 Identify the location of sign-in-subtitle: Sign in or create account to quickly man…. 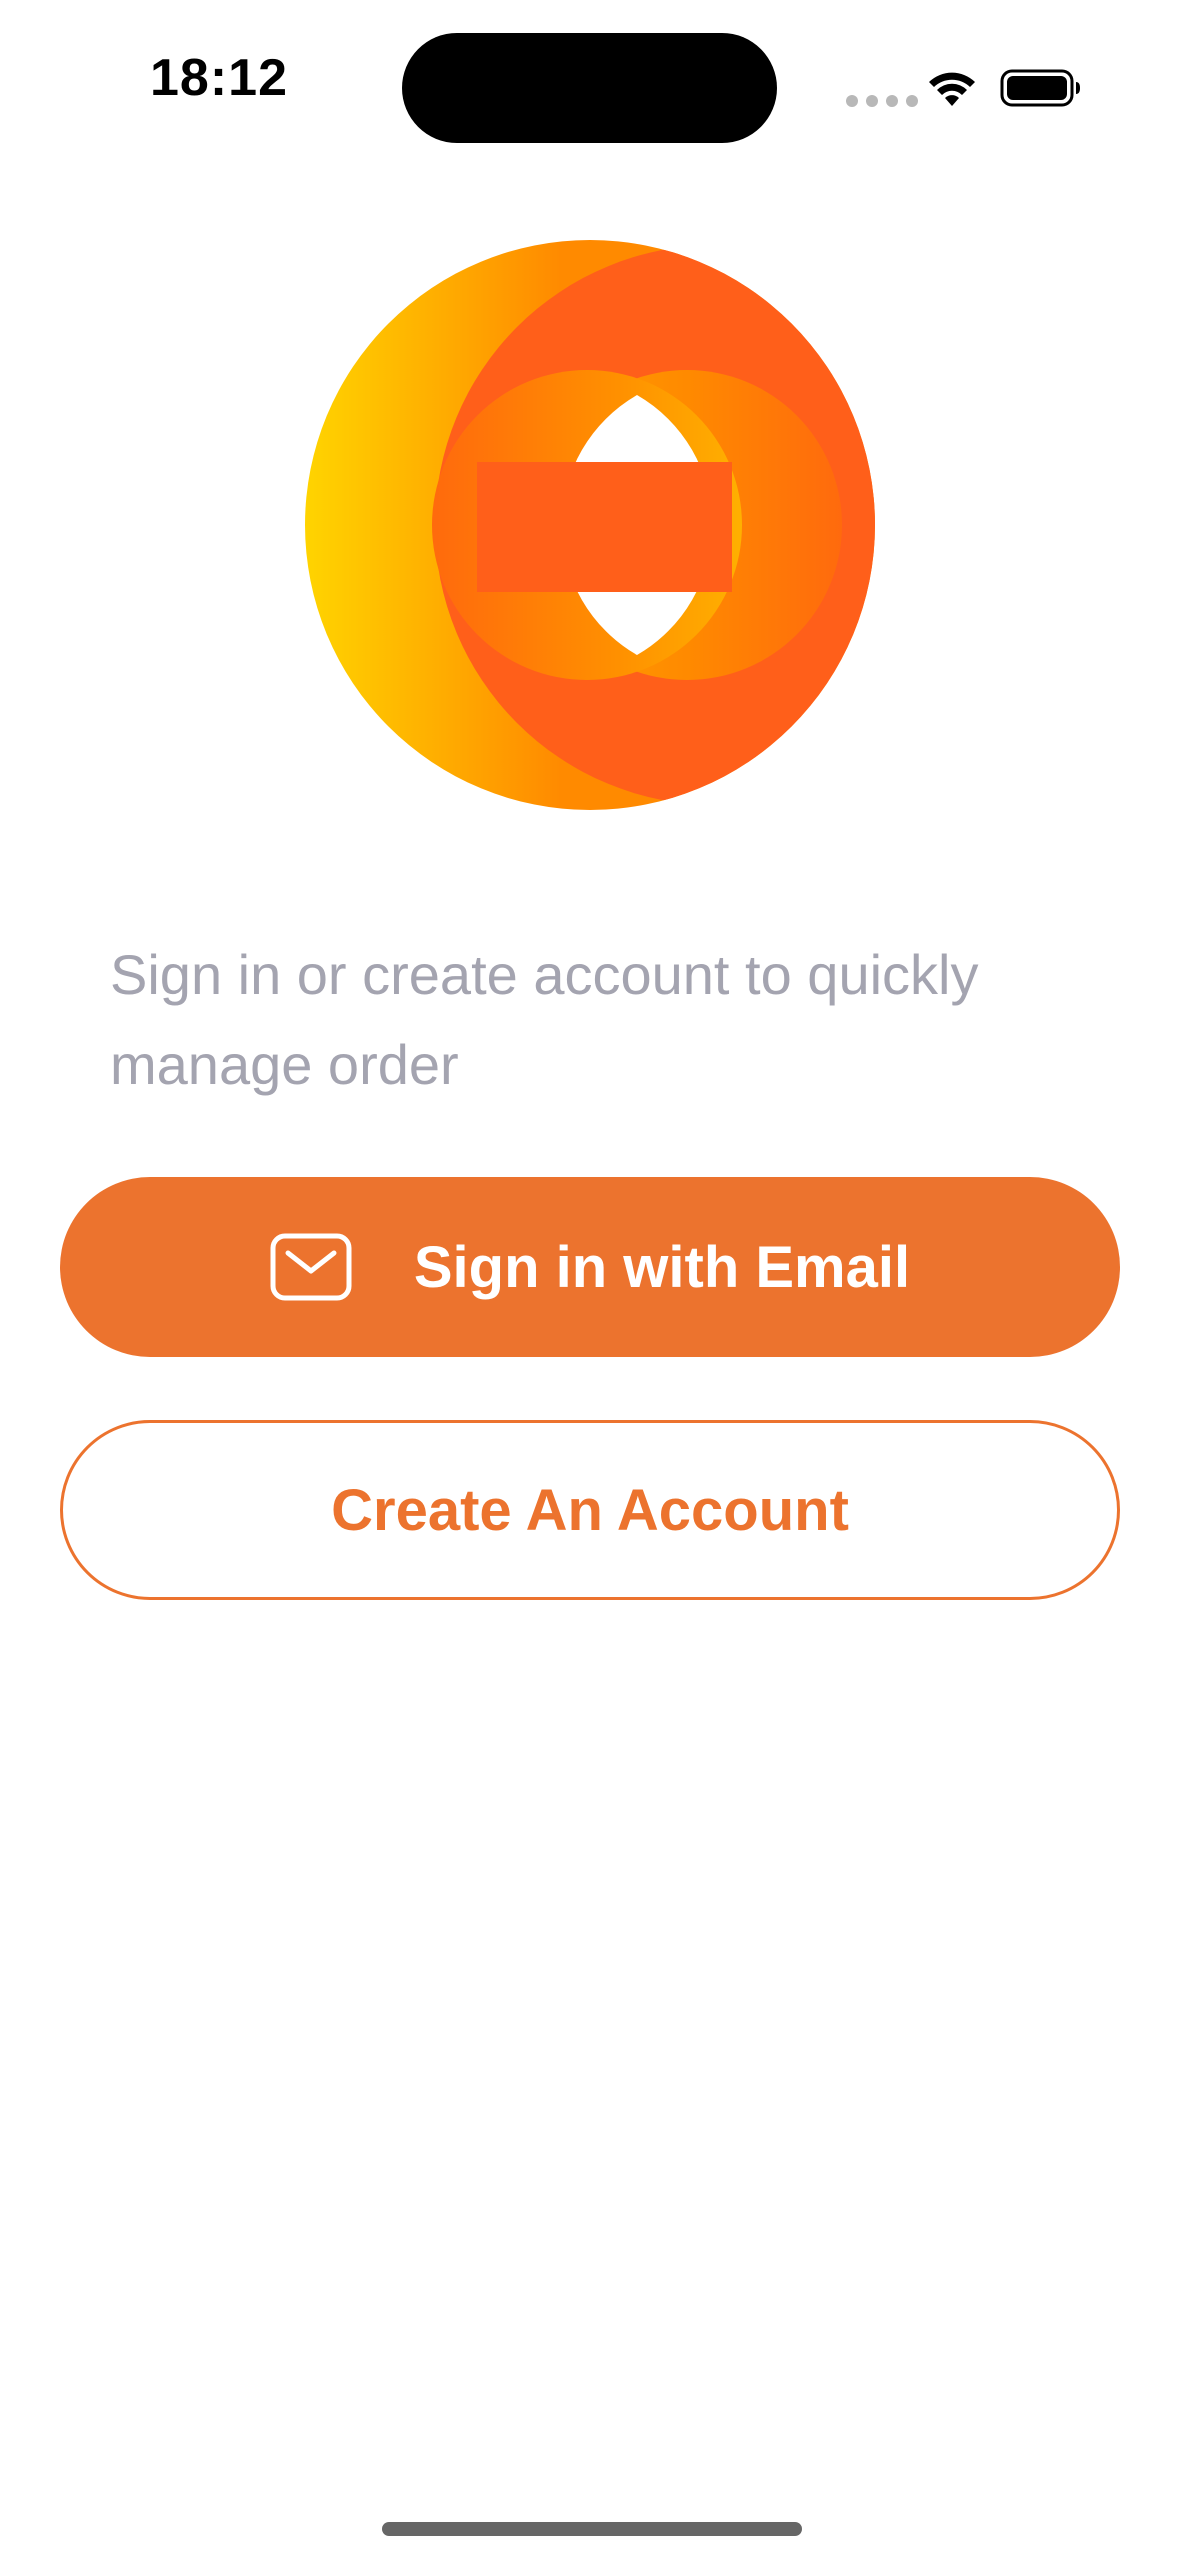
(544, 1019).